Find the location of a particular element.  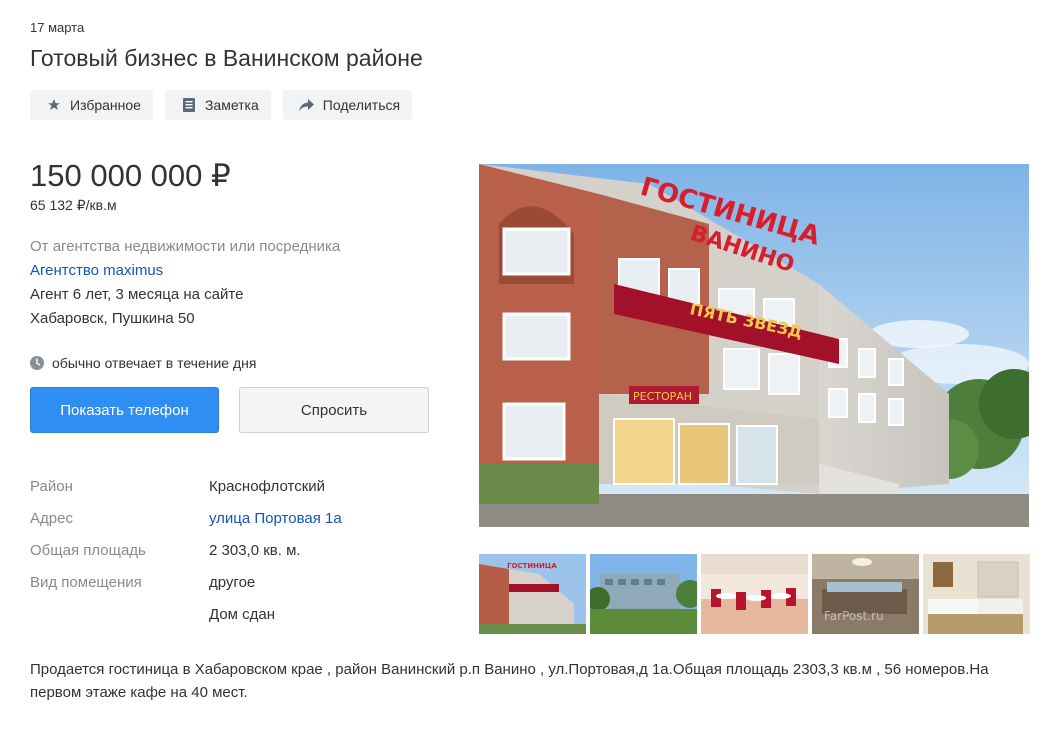

photo-thumbnails: ГОСТИНИЦА FarPost.ru is located at coordinates (754, 594).